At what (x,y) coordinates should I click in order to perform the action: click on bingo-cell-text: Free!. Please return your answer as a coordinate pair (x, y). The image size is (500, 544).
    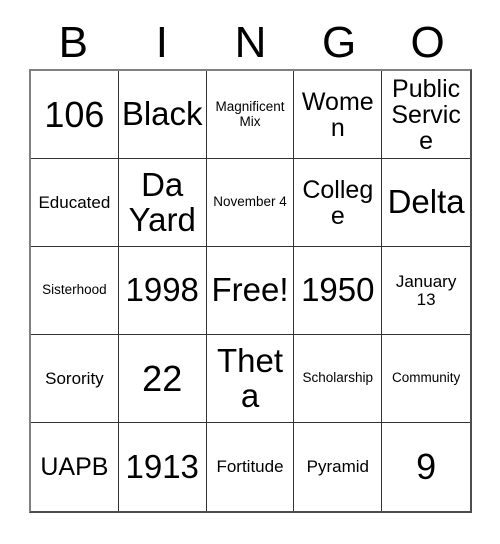
    Looking at the image, I should click on (250, 290).